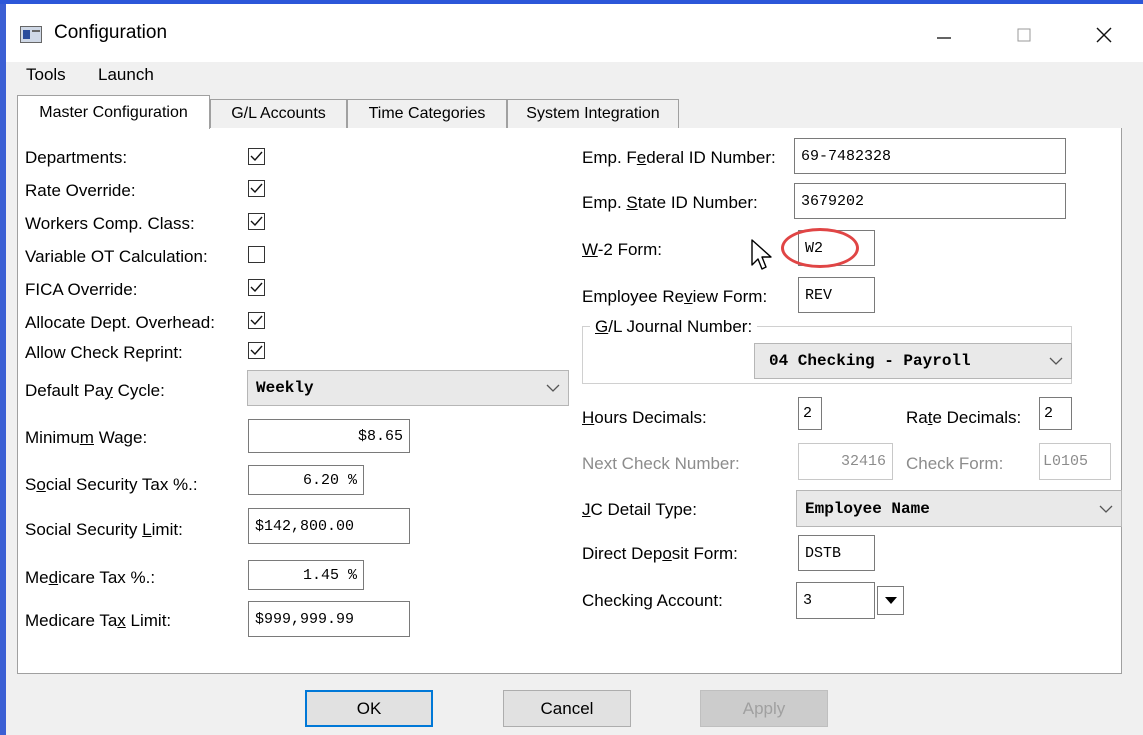 The height and width of the screenshot is (735, 1143). I want to click on minimize-icon, so click(944, 38).